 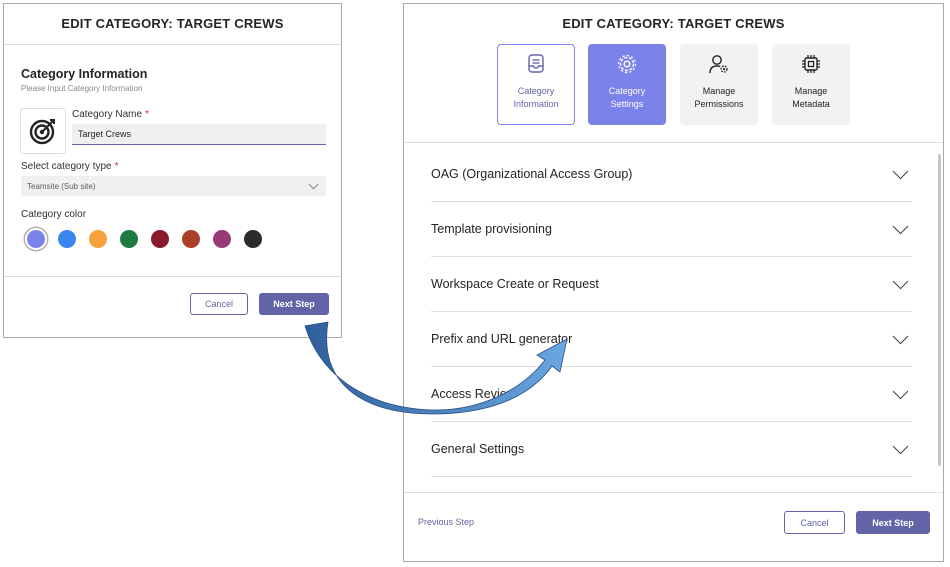 What do you see at coordinates (939, 310) in the screenshot?
I see `scrollbar` at bounding box center [939, 310].